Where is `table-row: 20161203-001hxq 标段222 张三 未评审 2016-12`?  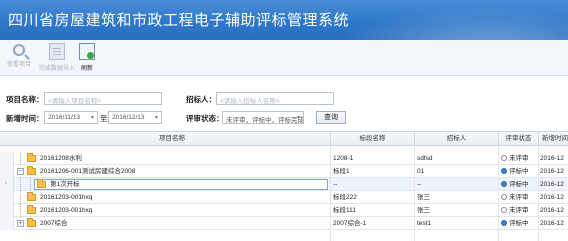 table-row: 20161203-001hxq 标段222 张三 未评审 2016-12 is located at coordinates (284, 197).